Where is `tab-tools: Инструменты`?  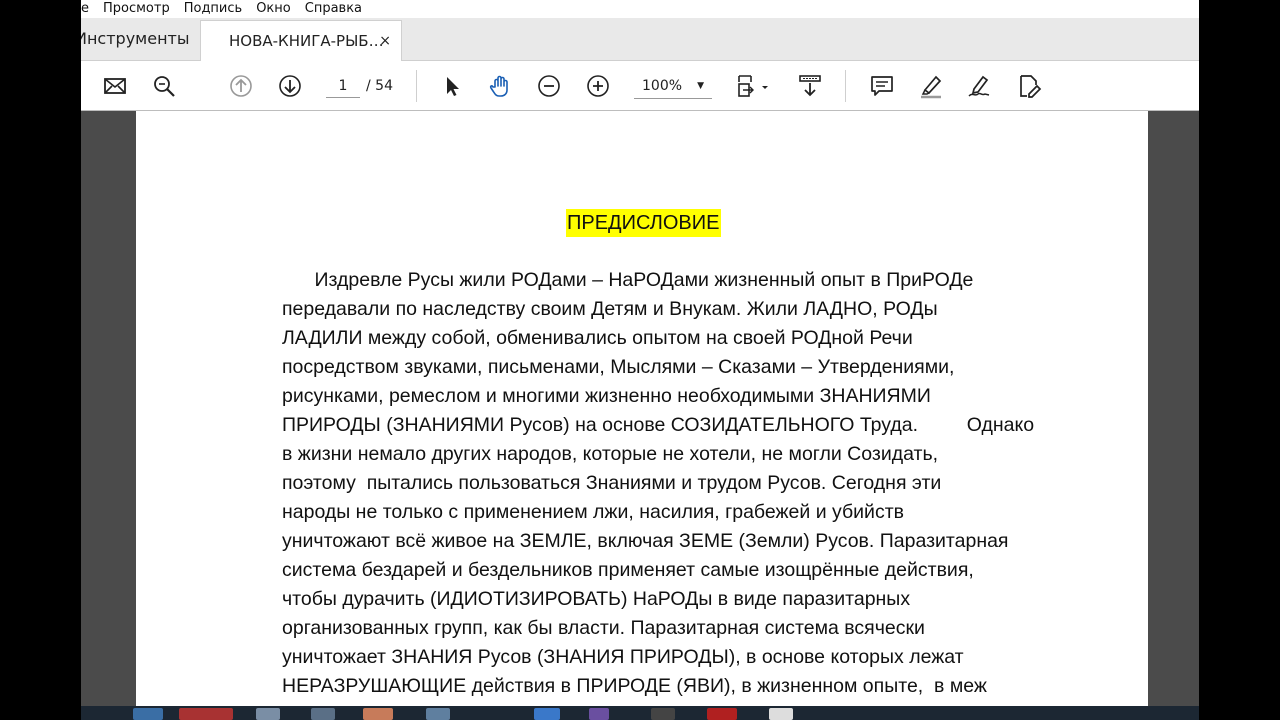
tab-tools: Инструменты is located at coordinates (140, 39).